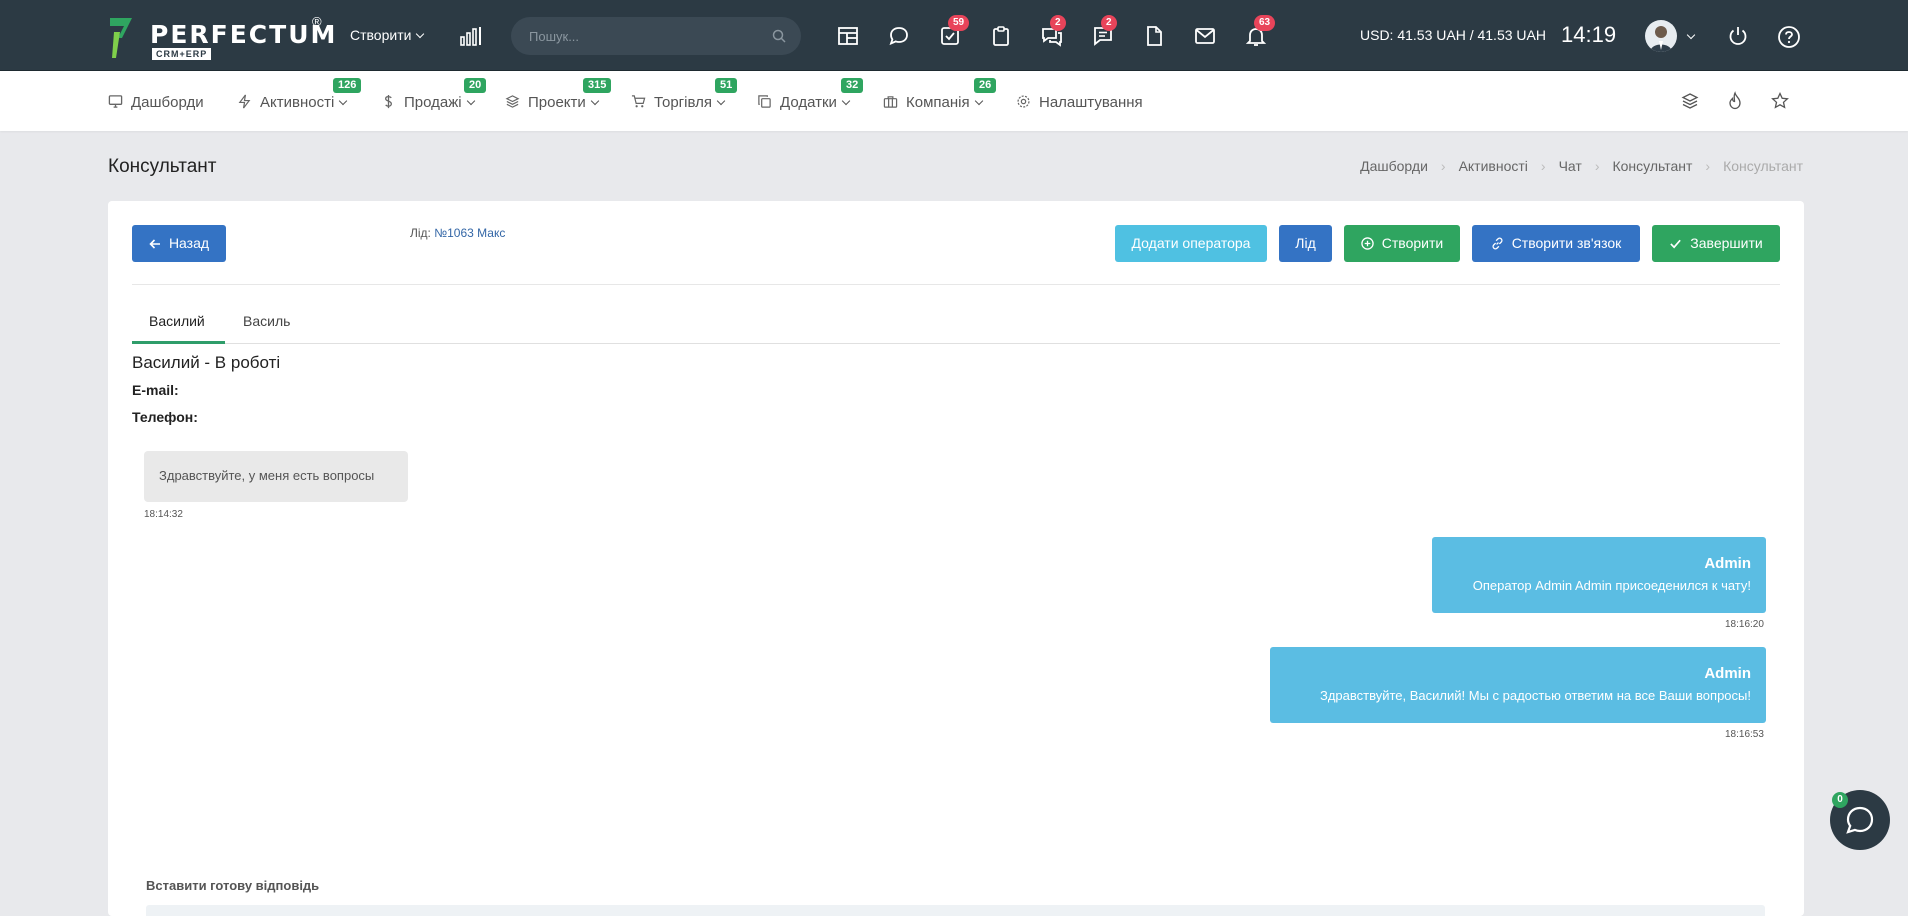  Describe the element at coordinates (381, 35) in the screenshot. I see `create-dropdown-label: Створити` at that location.